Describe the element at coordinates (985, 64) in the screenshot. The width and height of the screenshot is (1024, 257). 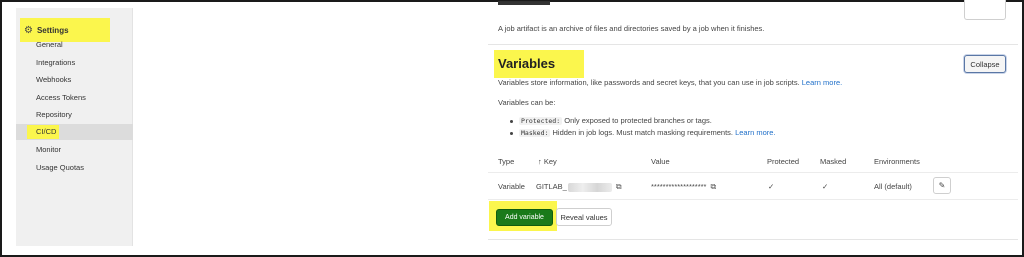
I see `collapse-button: Collapse` at that location.